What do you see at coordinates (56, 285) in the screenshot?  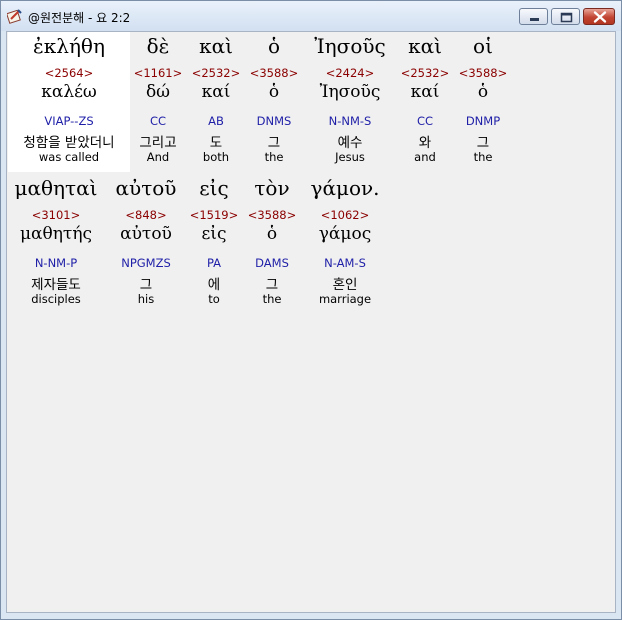 I see `korean-gloss: 제자들도` at bounding box center [56, 285].